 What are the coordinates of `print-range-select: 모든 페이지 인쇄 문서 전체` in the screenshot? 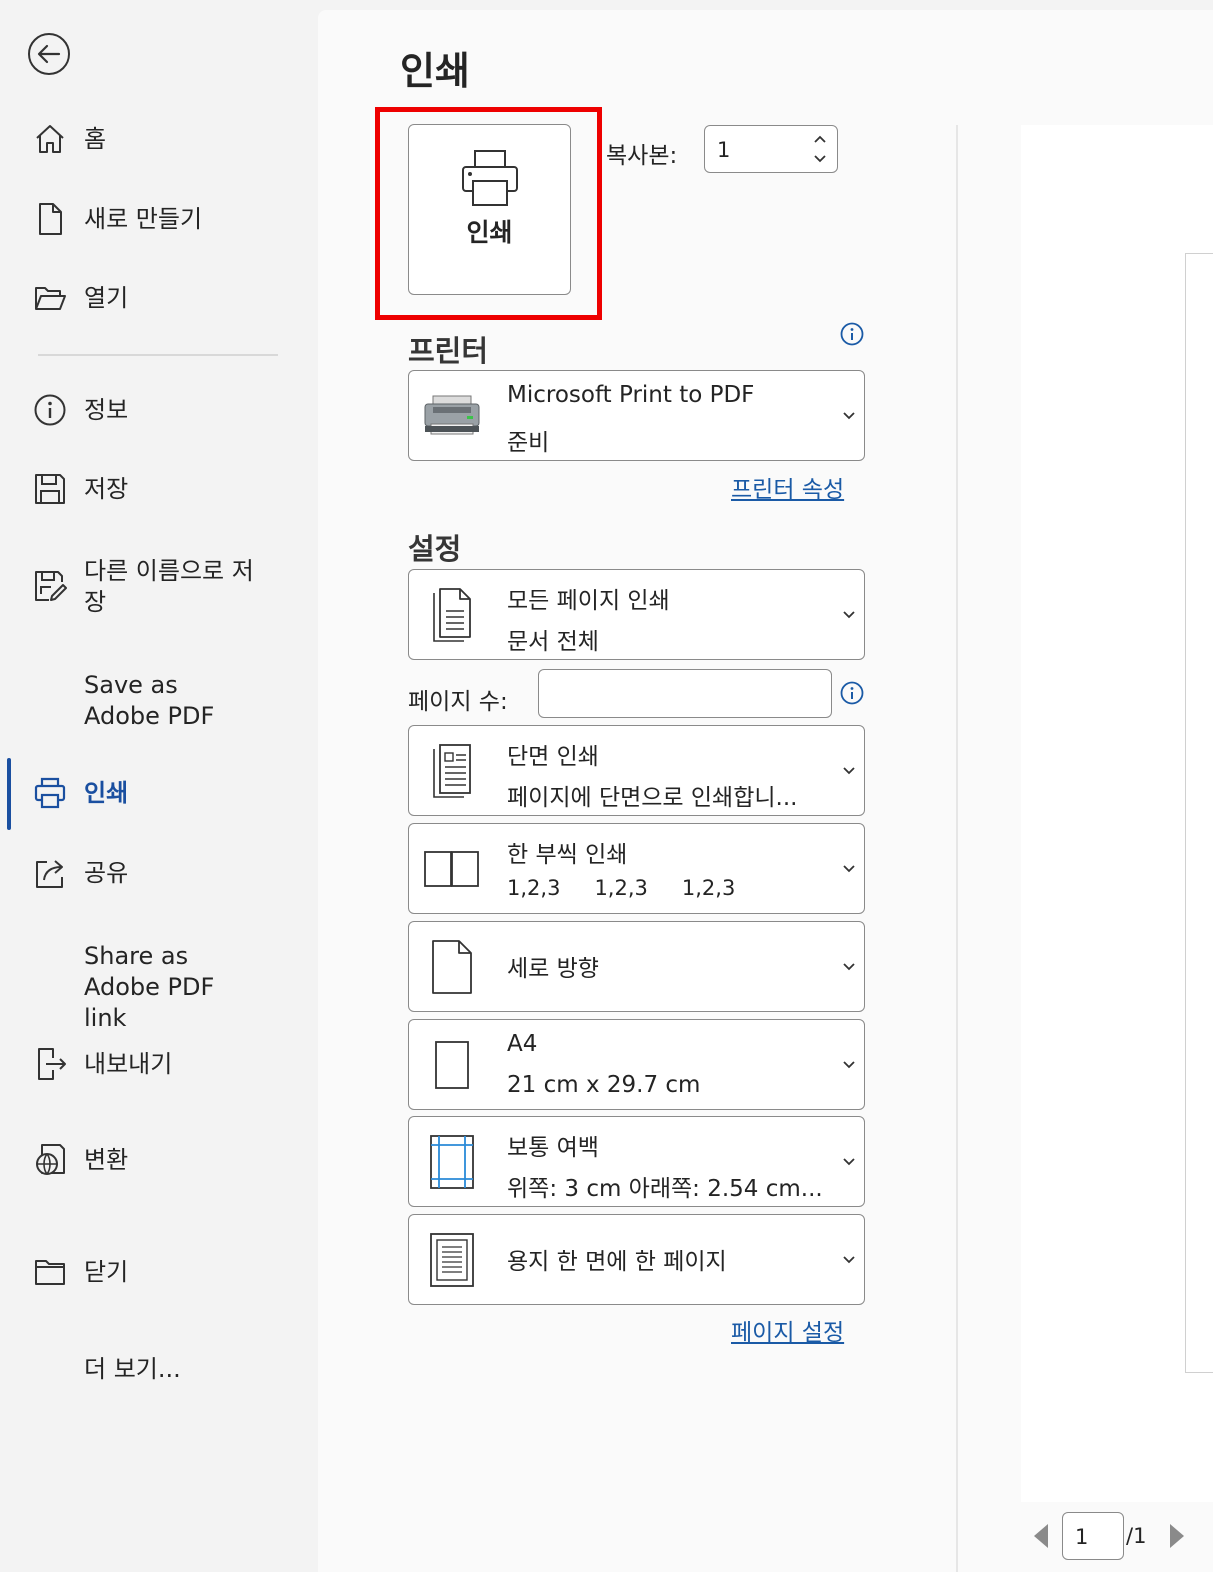 It's located at (636, 614).